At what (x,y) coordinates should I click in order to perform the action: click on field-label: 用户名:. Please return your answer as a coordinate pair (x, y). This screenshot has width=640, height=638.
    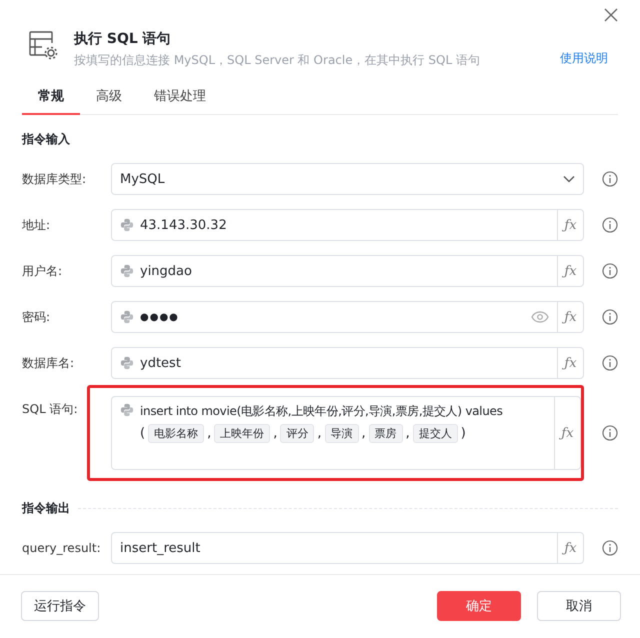
    Looking at the image, I should click on (43, 271).